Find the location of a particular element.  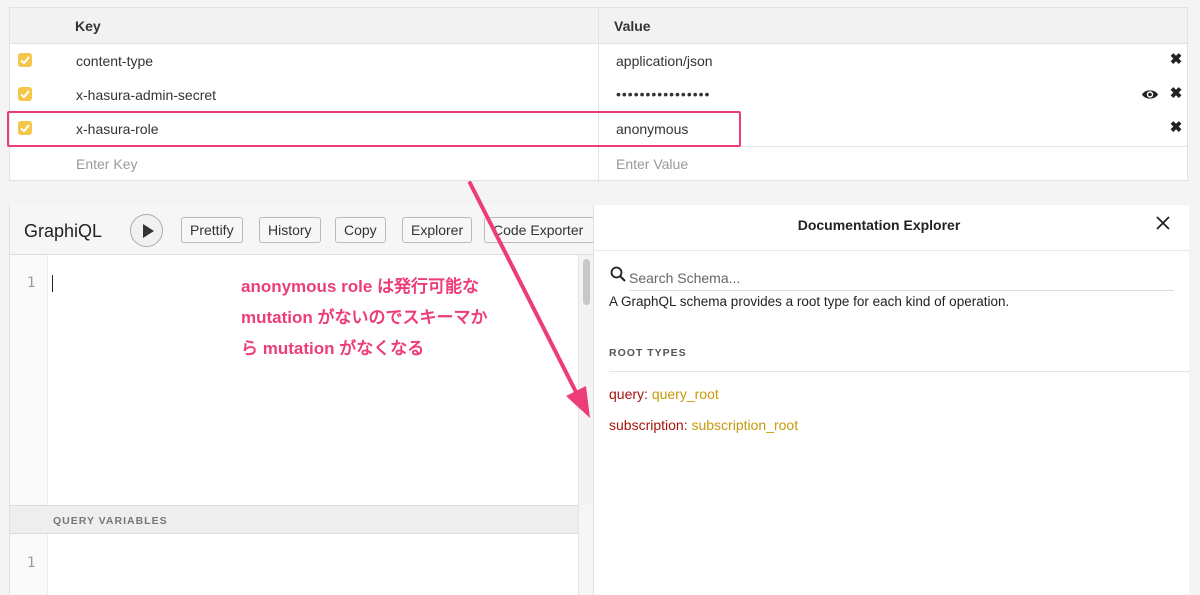

history-button: History is located at coordinates (290, 230).